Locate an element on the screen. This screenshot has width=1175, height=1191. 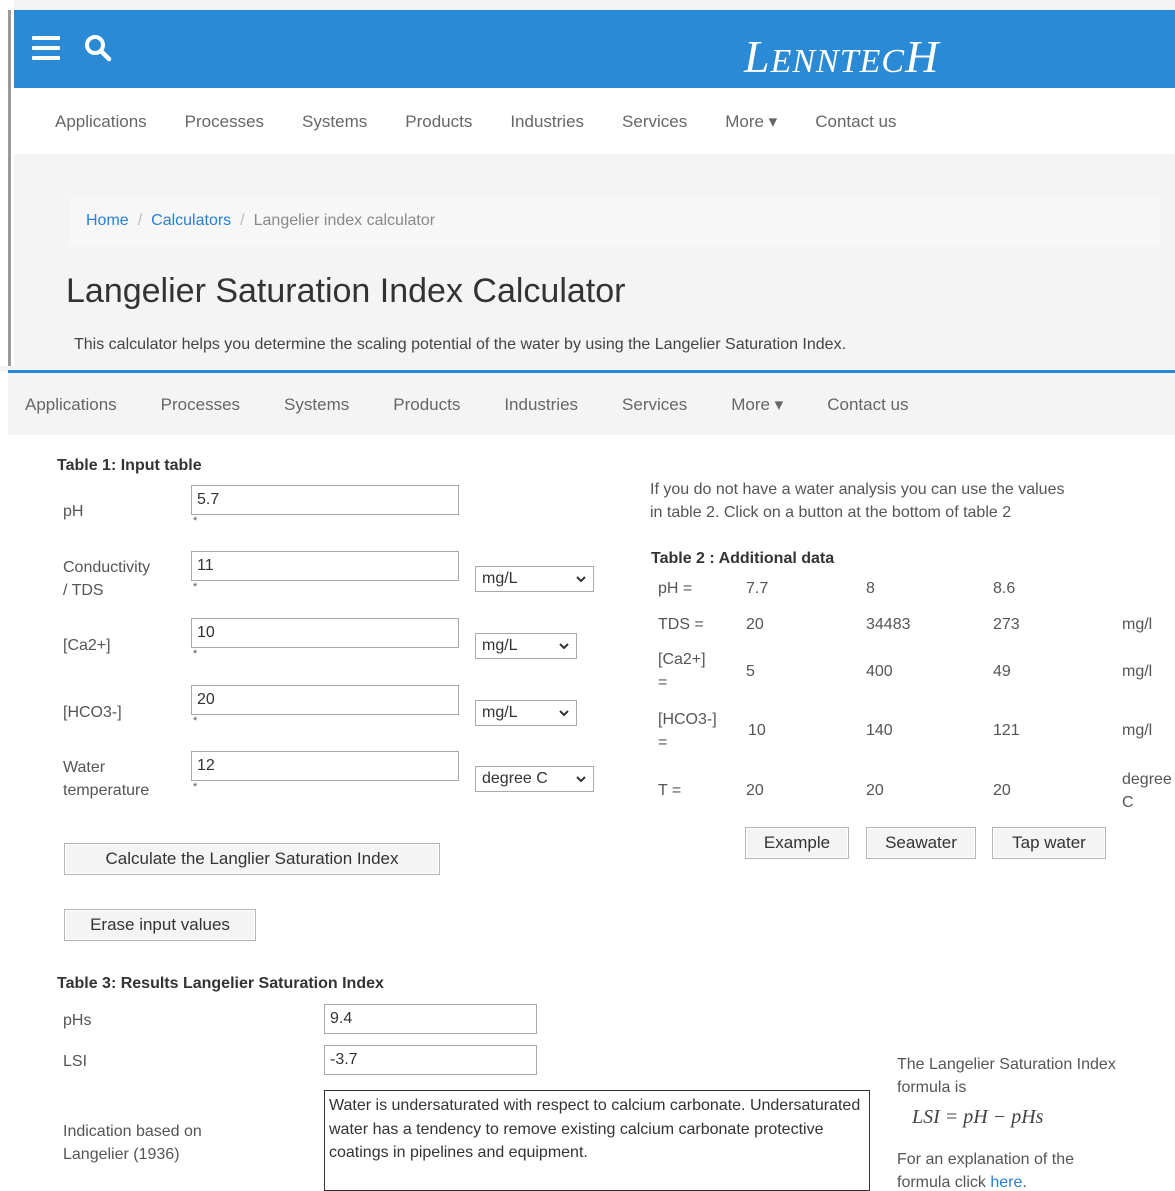
table2-cell: 273 is located at coordinates (1006, 624).